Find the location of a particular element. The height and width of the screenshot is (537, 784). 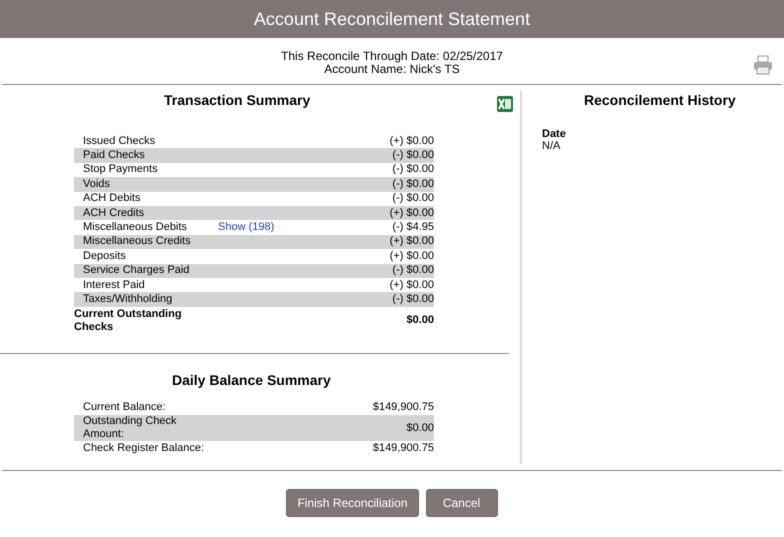

section-heading: Transaction Summary is located at coordinates (237, 100).